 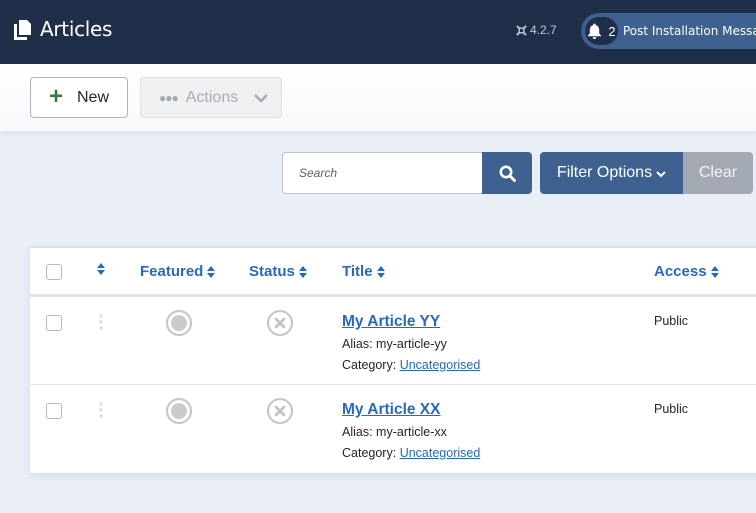 What do you see at coordinates (383, 173) in the screenshot?
I see `search-input` at bounding box center [383, 173].